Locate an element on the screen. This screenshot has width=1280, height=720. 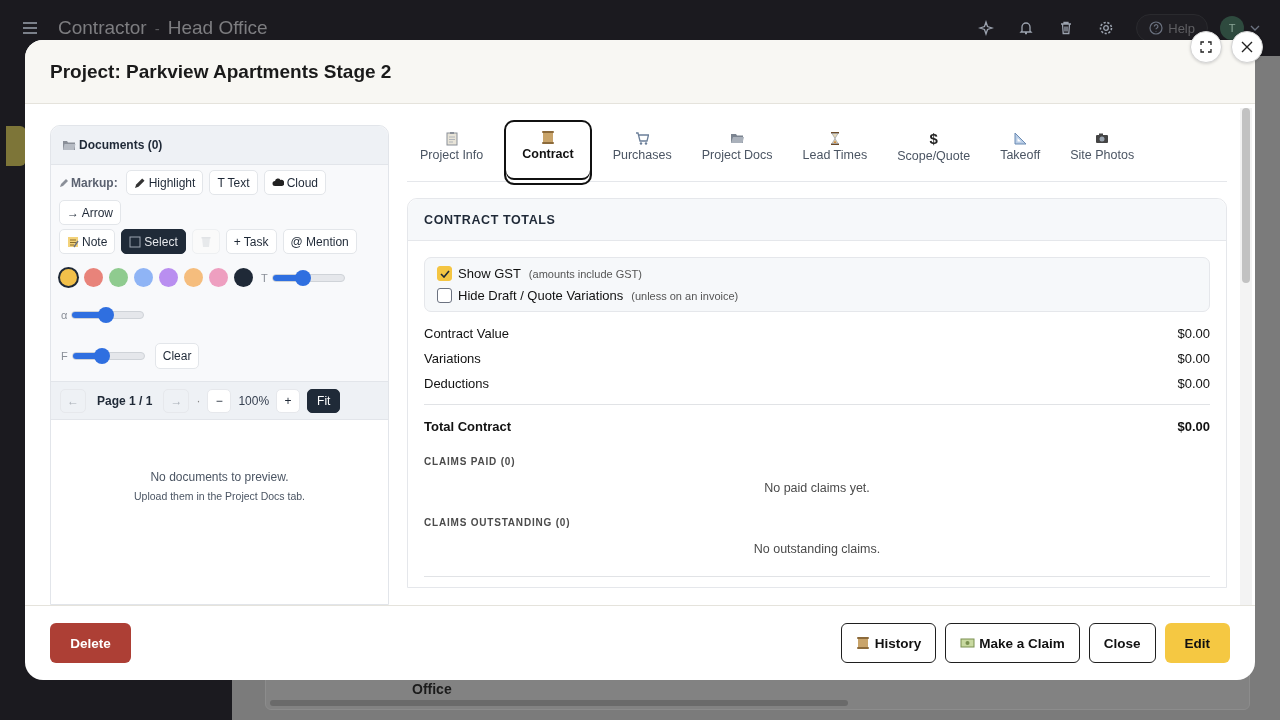
option-label: Show GST is located at coordinates (489, 273).